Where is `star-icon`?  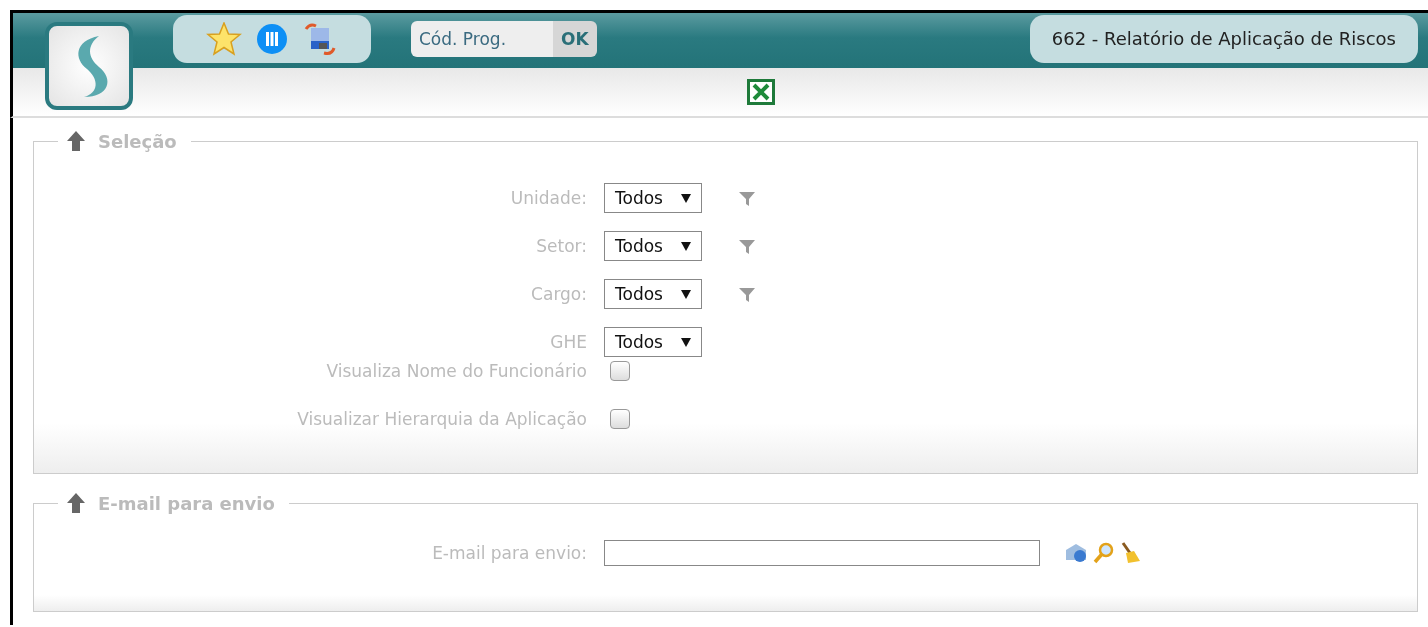
star-icon is located at coordinates (224, 38).